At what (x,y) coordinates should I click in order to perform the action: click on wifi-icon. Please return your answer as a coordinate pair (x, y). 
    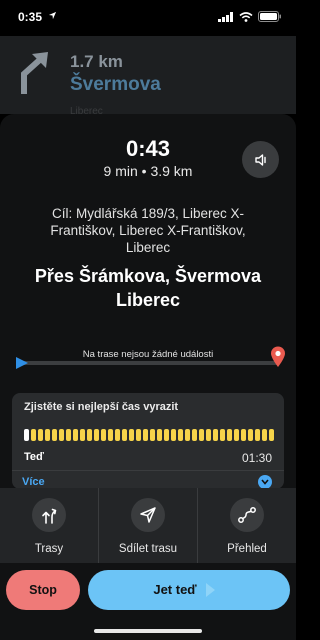
    Looking at the image, I should click on (246, 16).